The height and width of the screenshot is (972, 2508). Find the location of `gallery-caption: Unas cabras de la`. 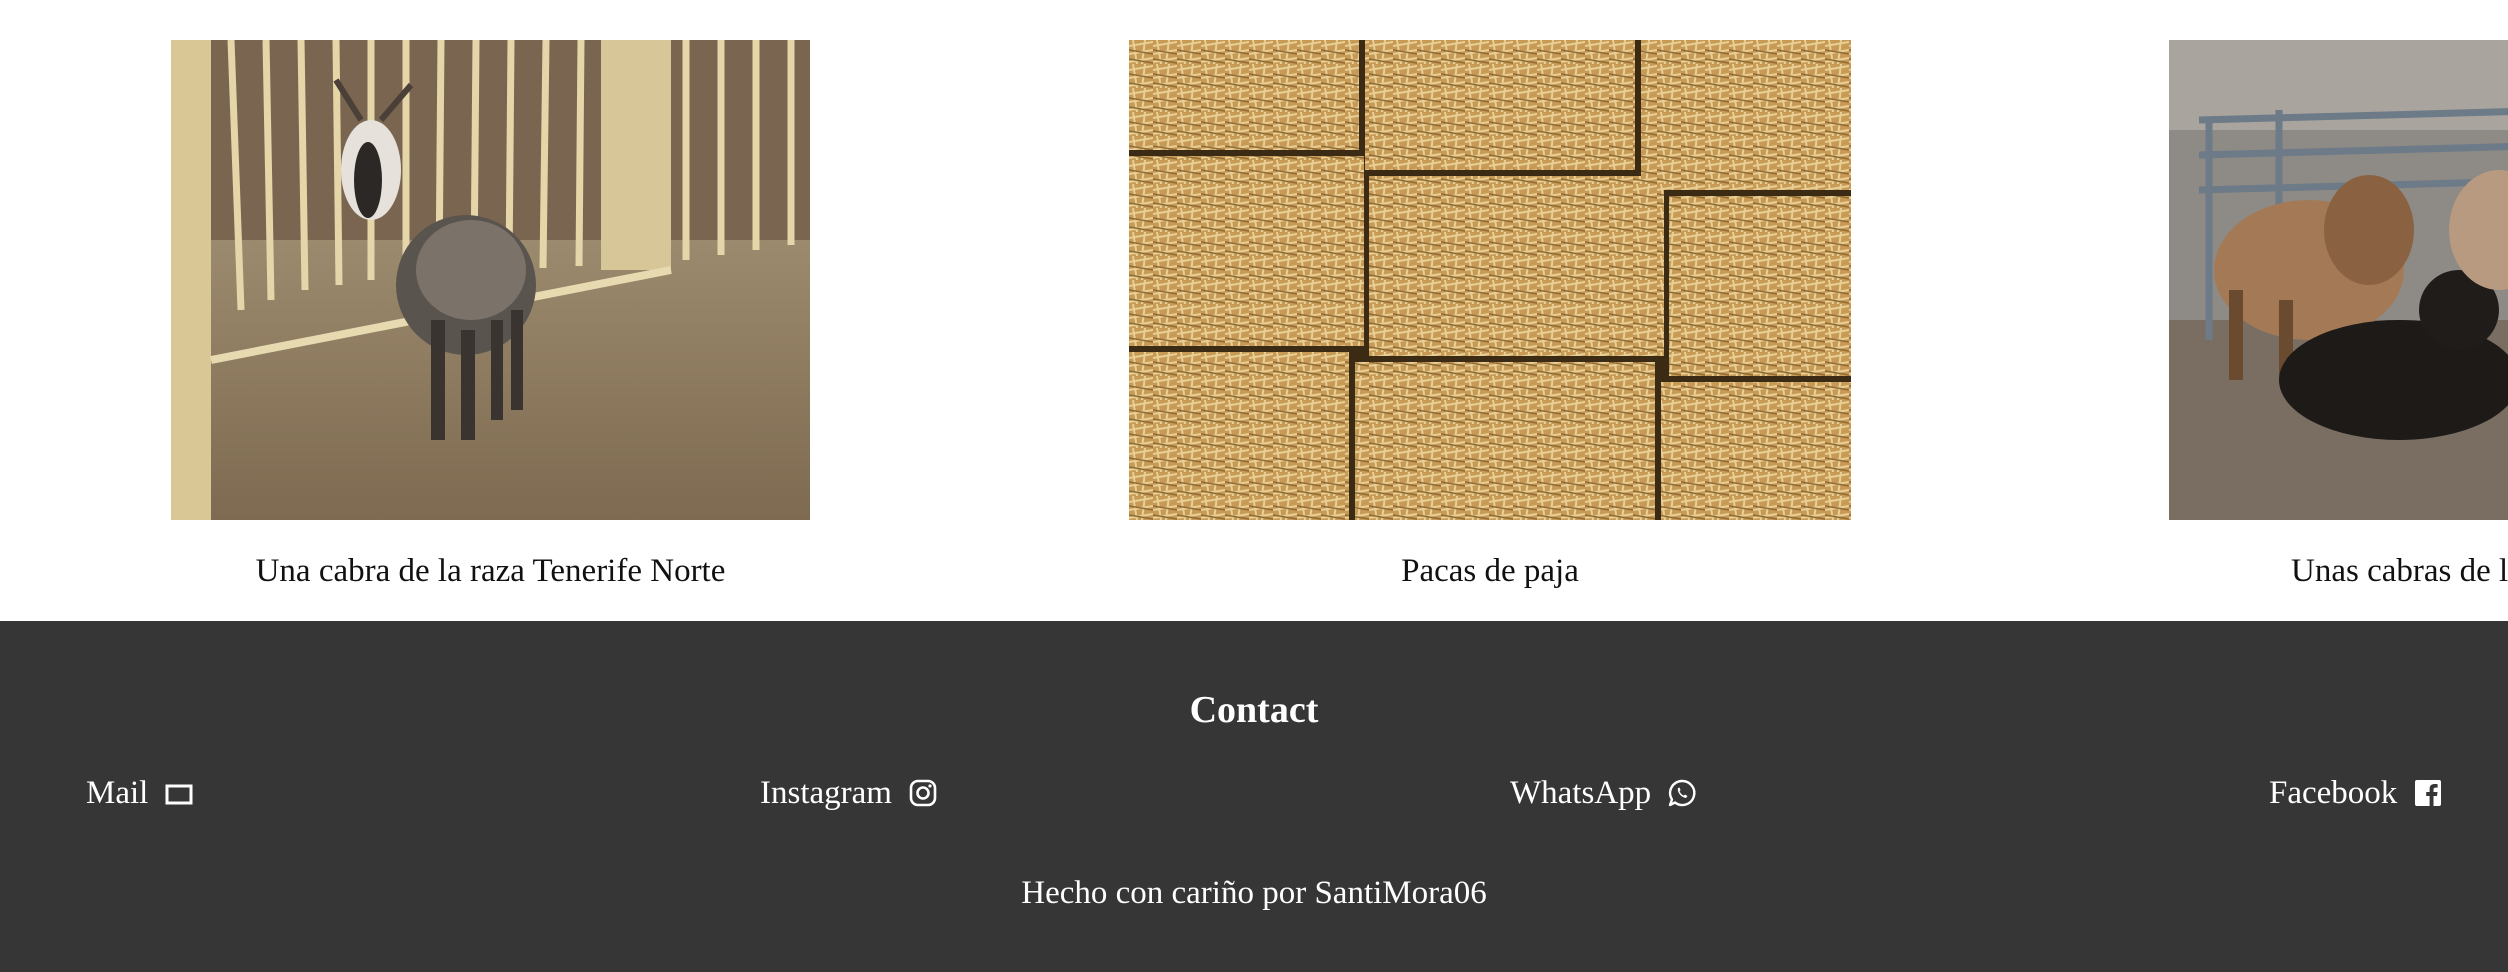

gallery-caption: Unas cabras de la is located at coordinates (2399, 571).